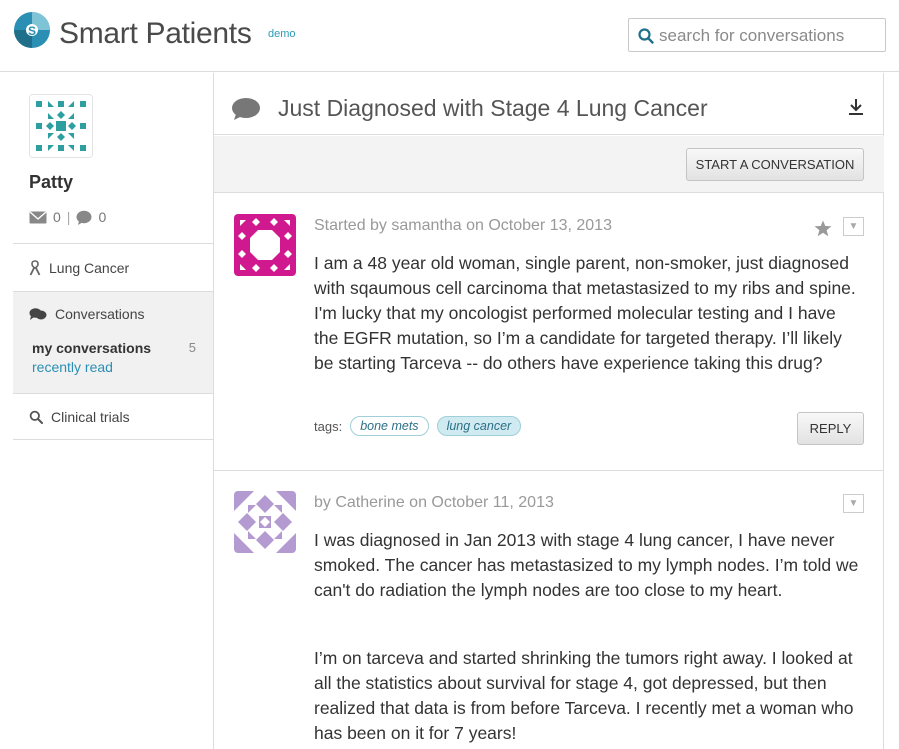  Describe the element at coordinates (282, 34) in the screenshot. I see `brand-tag: demo` at that location.